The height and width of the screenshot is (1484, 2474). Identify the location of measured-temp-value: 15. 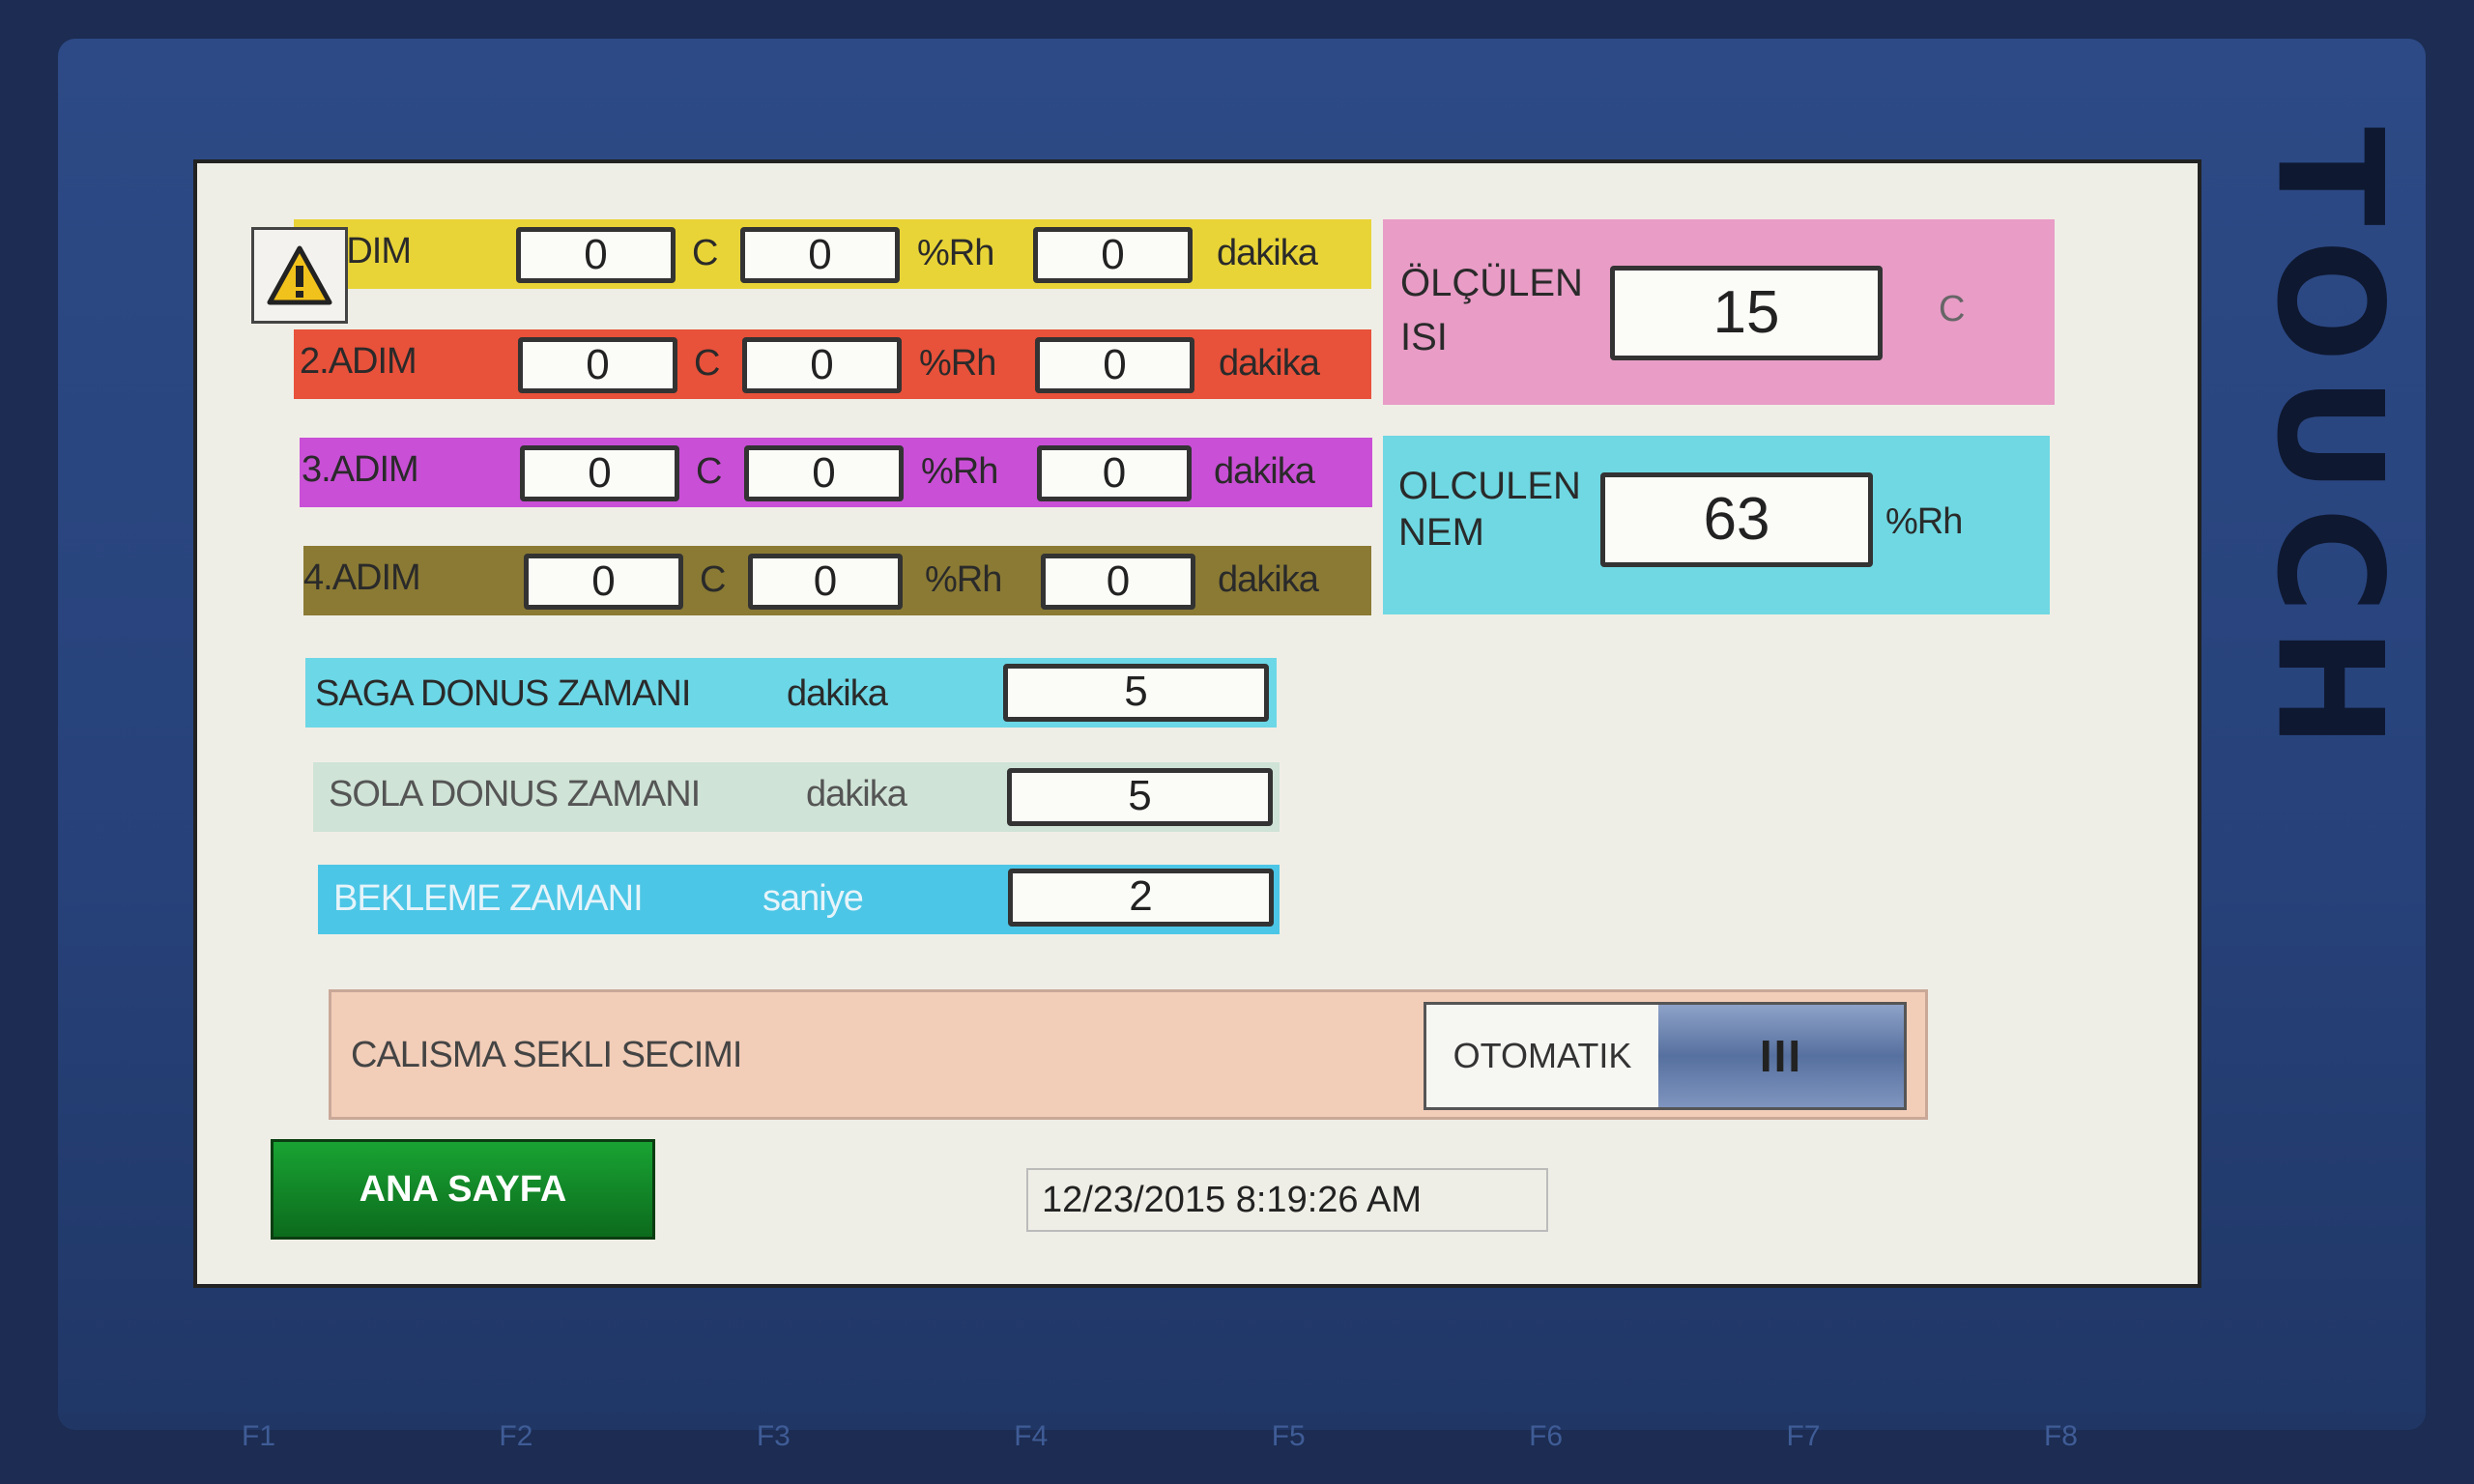
(1747, 313).